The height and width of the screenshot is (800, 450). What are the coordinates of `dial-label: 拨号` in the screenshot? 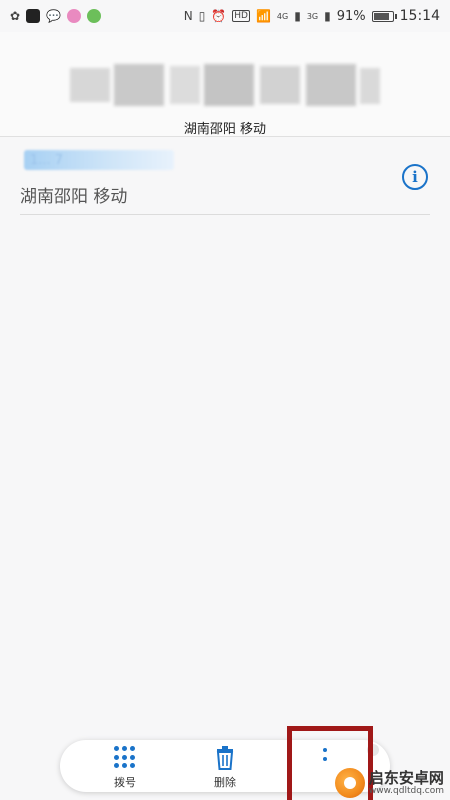 It's located at (125, 782).